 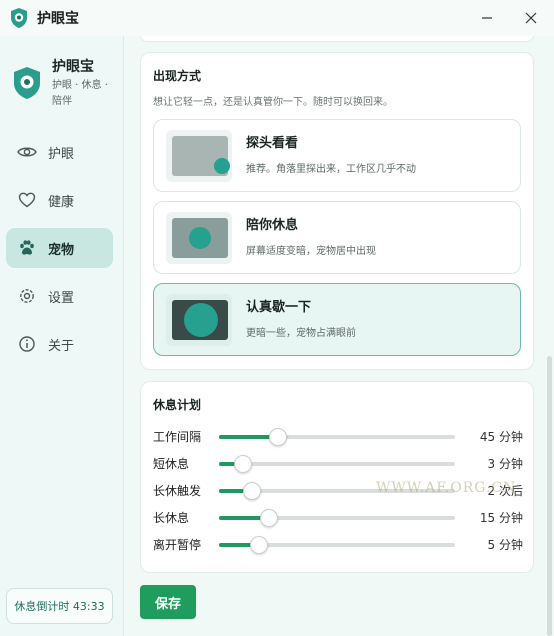 What do you see at coordinates (337, 237) in the screenshot?
I see `option-accompany: 陪你休息 屏幕适度变暗，宠物居中出现` at bounding box center [337, 237].